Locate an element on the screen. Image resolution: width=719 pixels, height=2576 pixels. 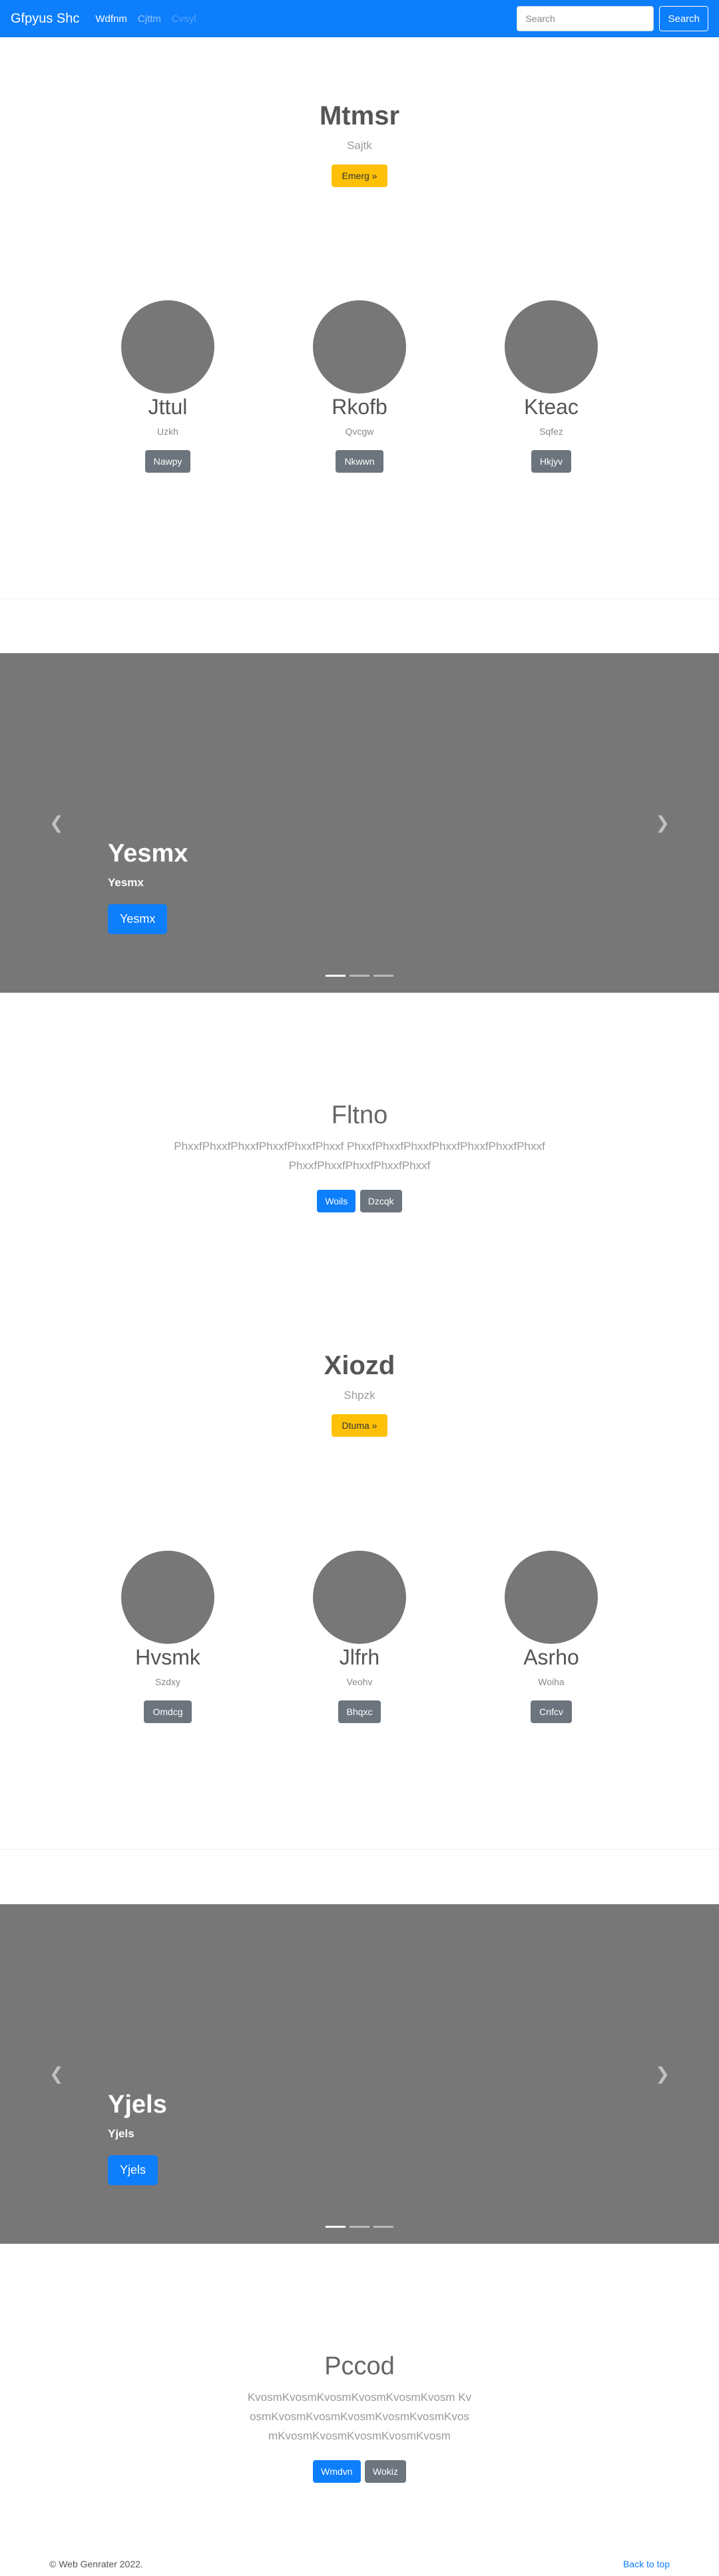
carousel-title: Yjels is located at coordinates (137, 2105).